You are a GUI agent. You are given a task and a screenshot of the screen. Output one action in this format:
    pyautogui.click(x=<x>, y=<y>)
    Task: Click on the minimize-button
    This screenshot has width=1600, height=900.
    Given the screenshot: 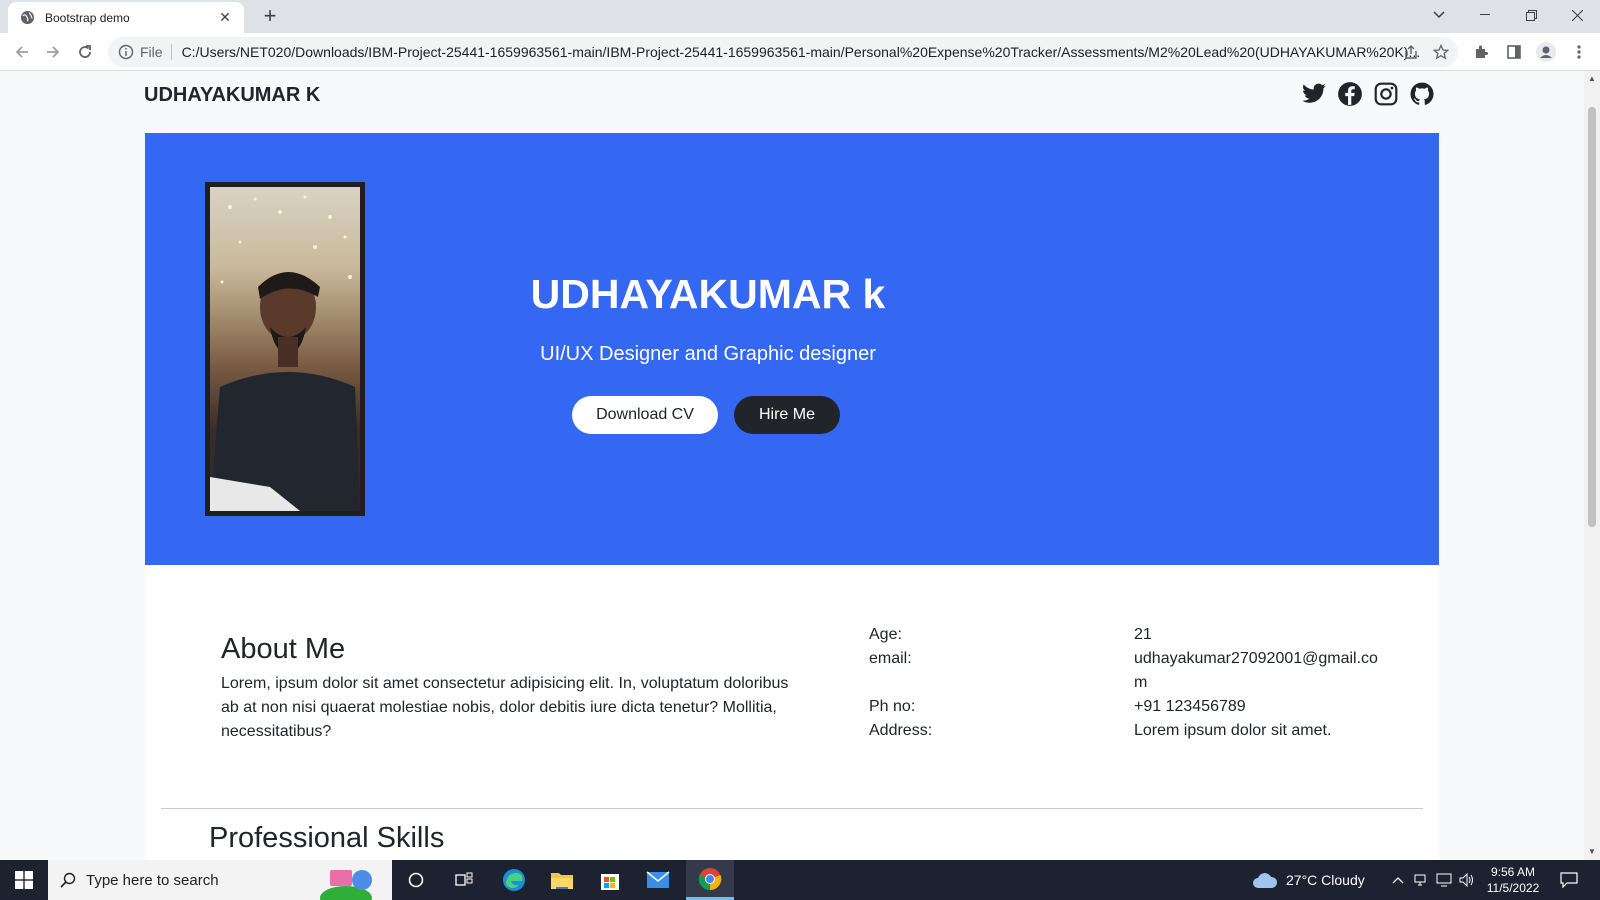 What is the action you would take?
    pyautogui.click(x=1485, y=15)
    